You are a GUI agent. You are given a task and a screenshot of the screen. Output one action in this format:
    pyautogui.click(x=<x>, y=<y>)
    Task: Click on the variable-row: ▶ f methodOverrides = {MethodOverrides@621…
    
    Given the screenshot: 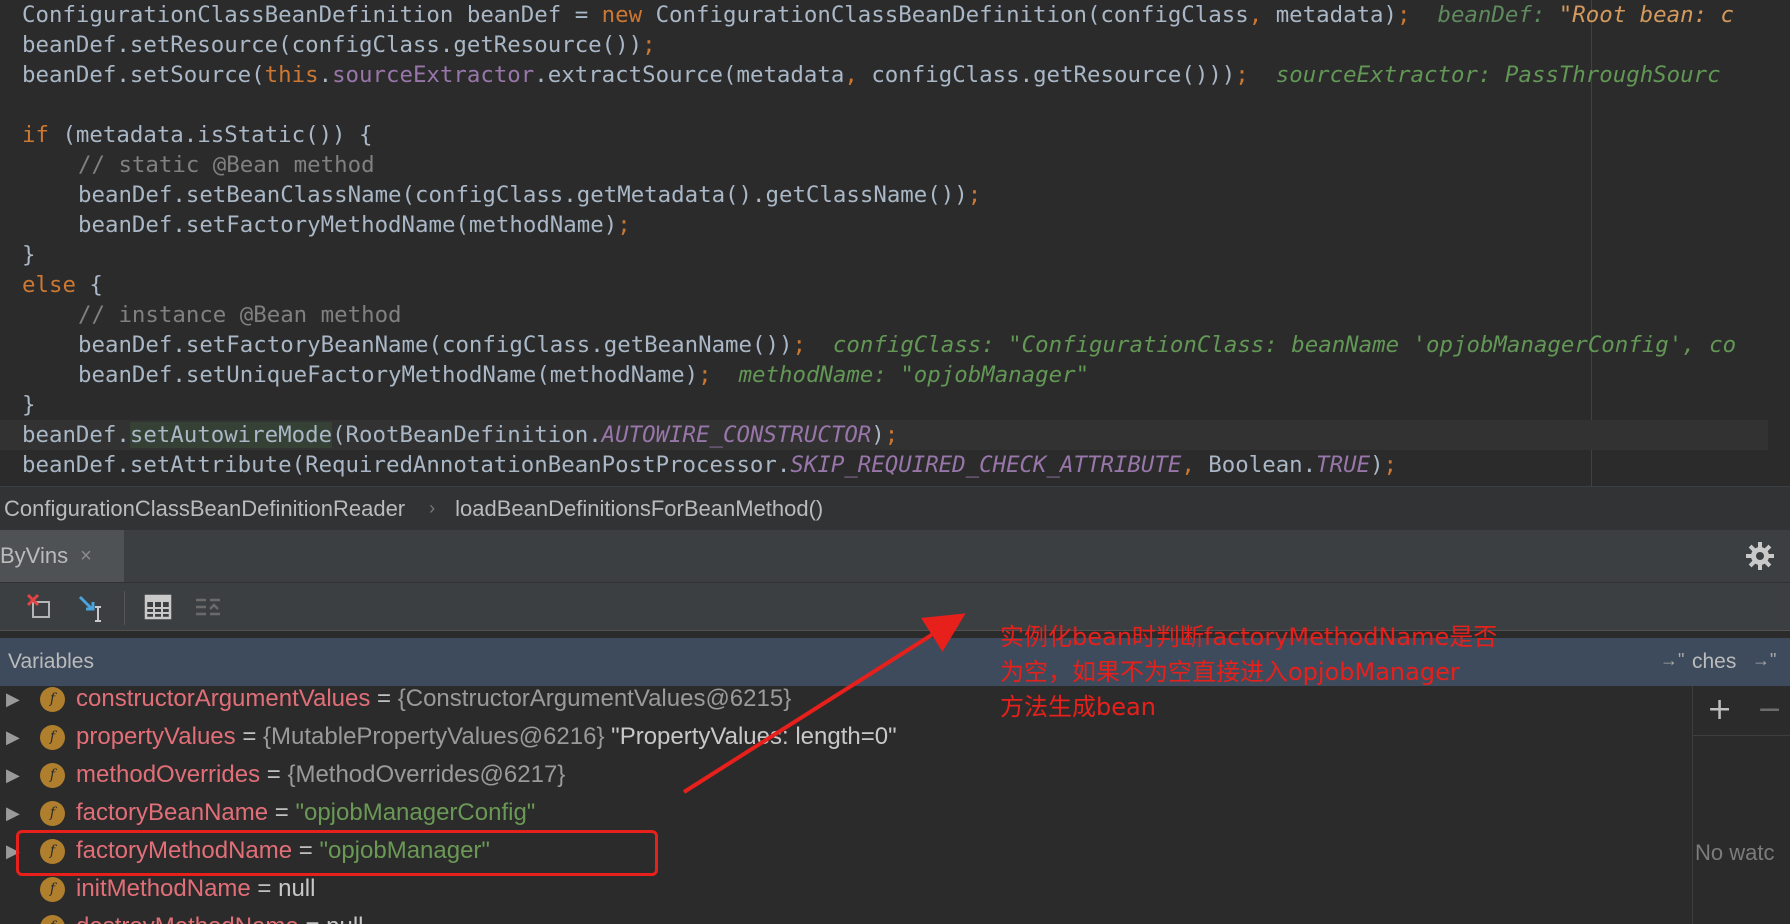 What is the action you would take?
    pyautogui.click(x=846, y=775)
    